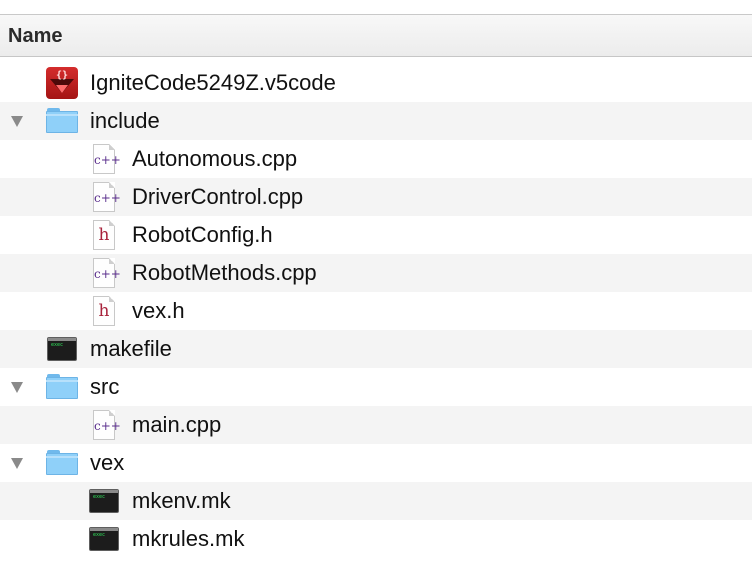  Describe the element at coordinates (376, 197) in the screenshot. I see `file-row-drivercontrol-cpp: c++ DriverControl.cpp` at that location.